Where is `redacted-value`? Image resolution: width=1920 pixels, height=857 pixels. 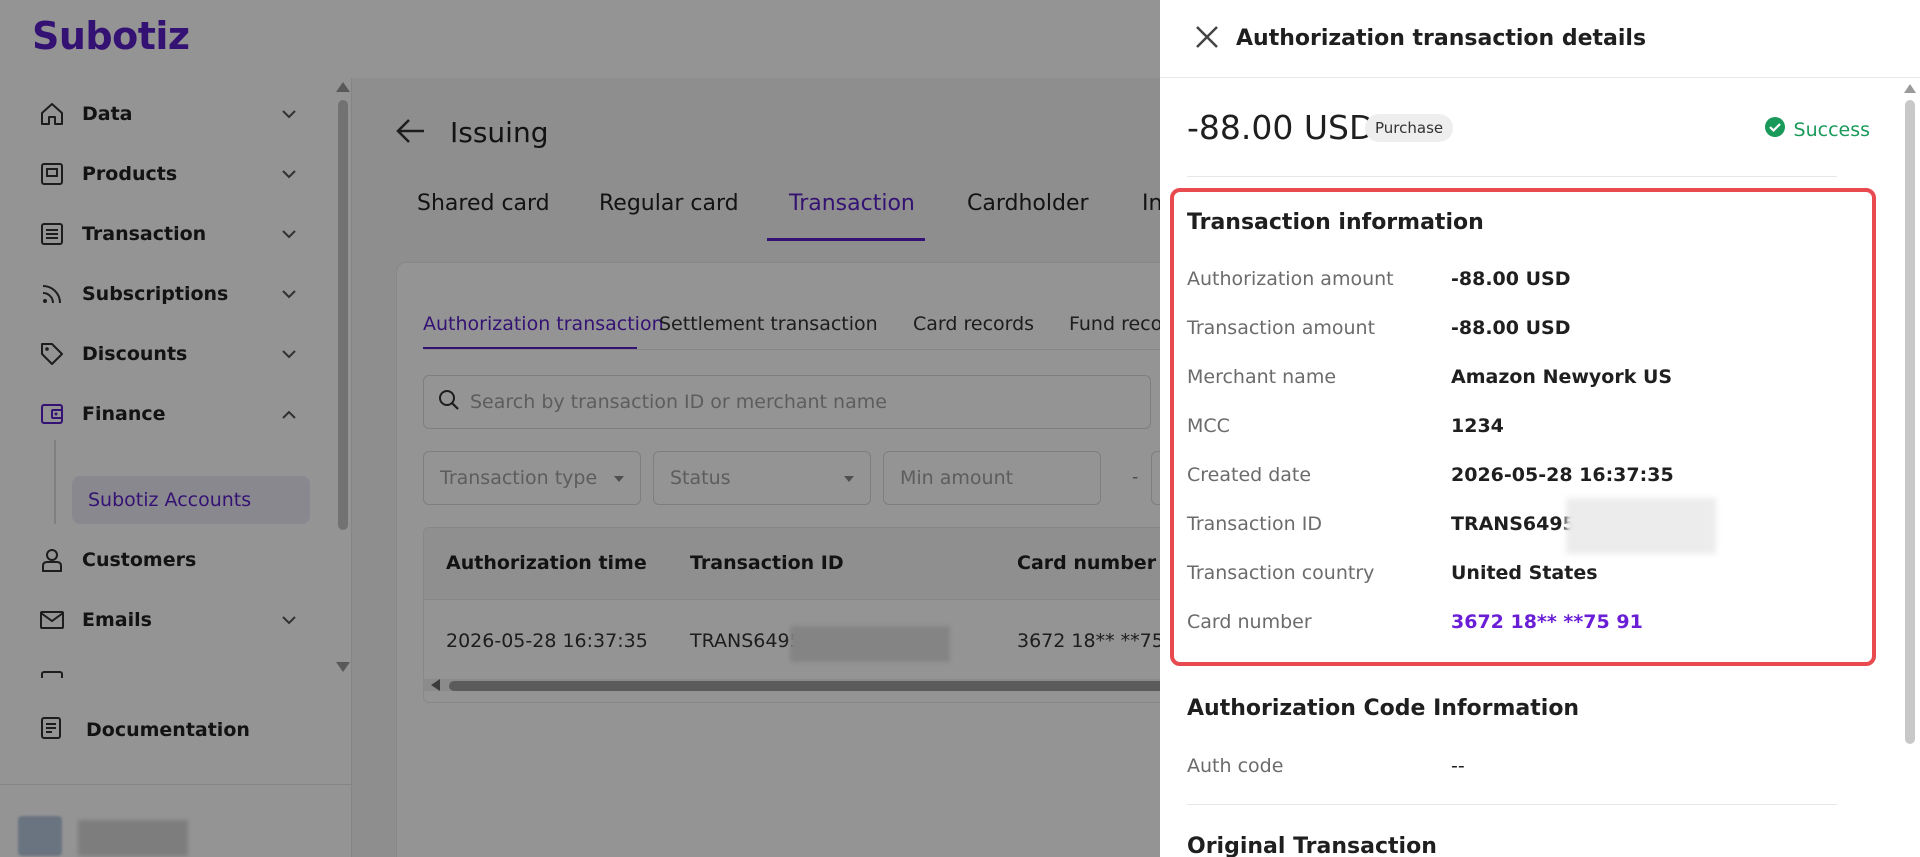 redacted-value is located at coordinates (1641, 526).